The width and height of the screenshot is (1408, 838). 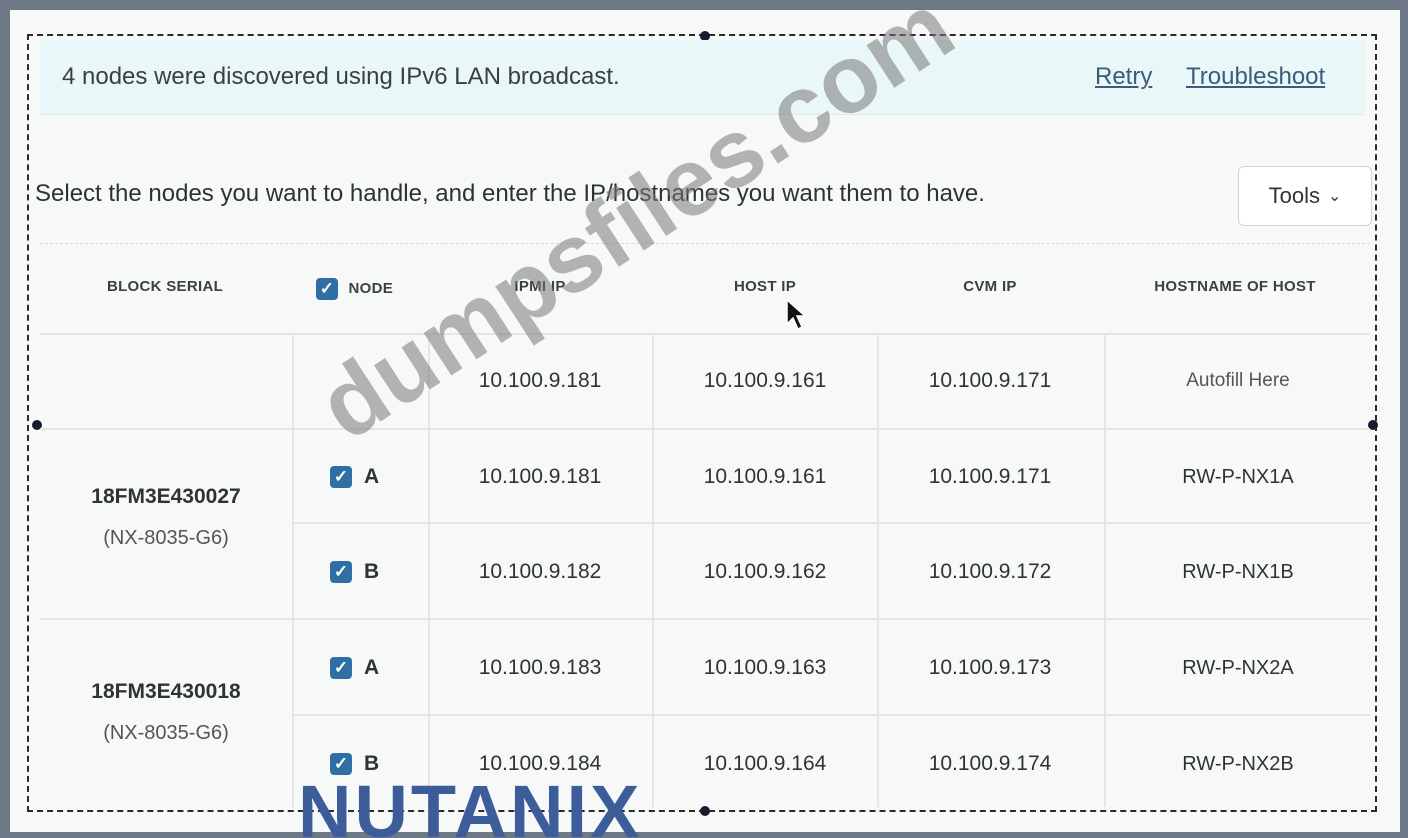 I want to click on cvm-ip-input: 10.100.9.171, so click(x=990, y=477).